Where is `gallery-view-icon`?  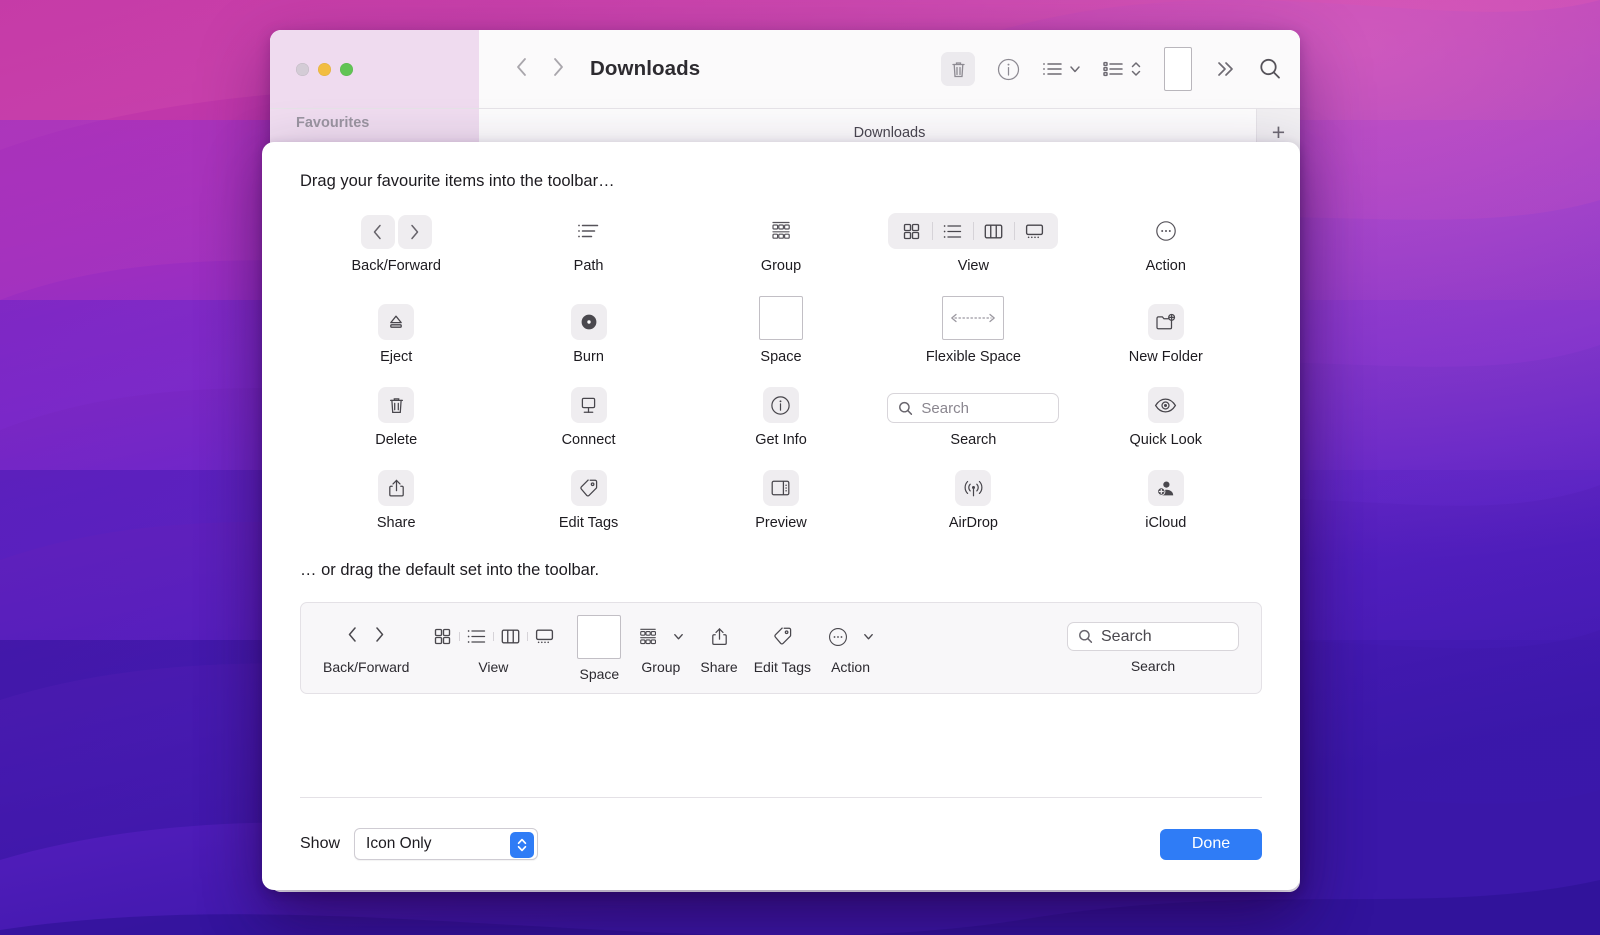
gallery-view-icon is located at coordinates (1034, 231).